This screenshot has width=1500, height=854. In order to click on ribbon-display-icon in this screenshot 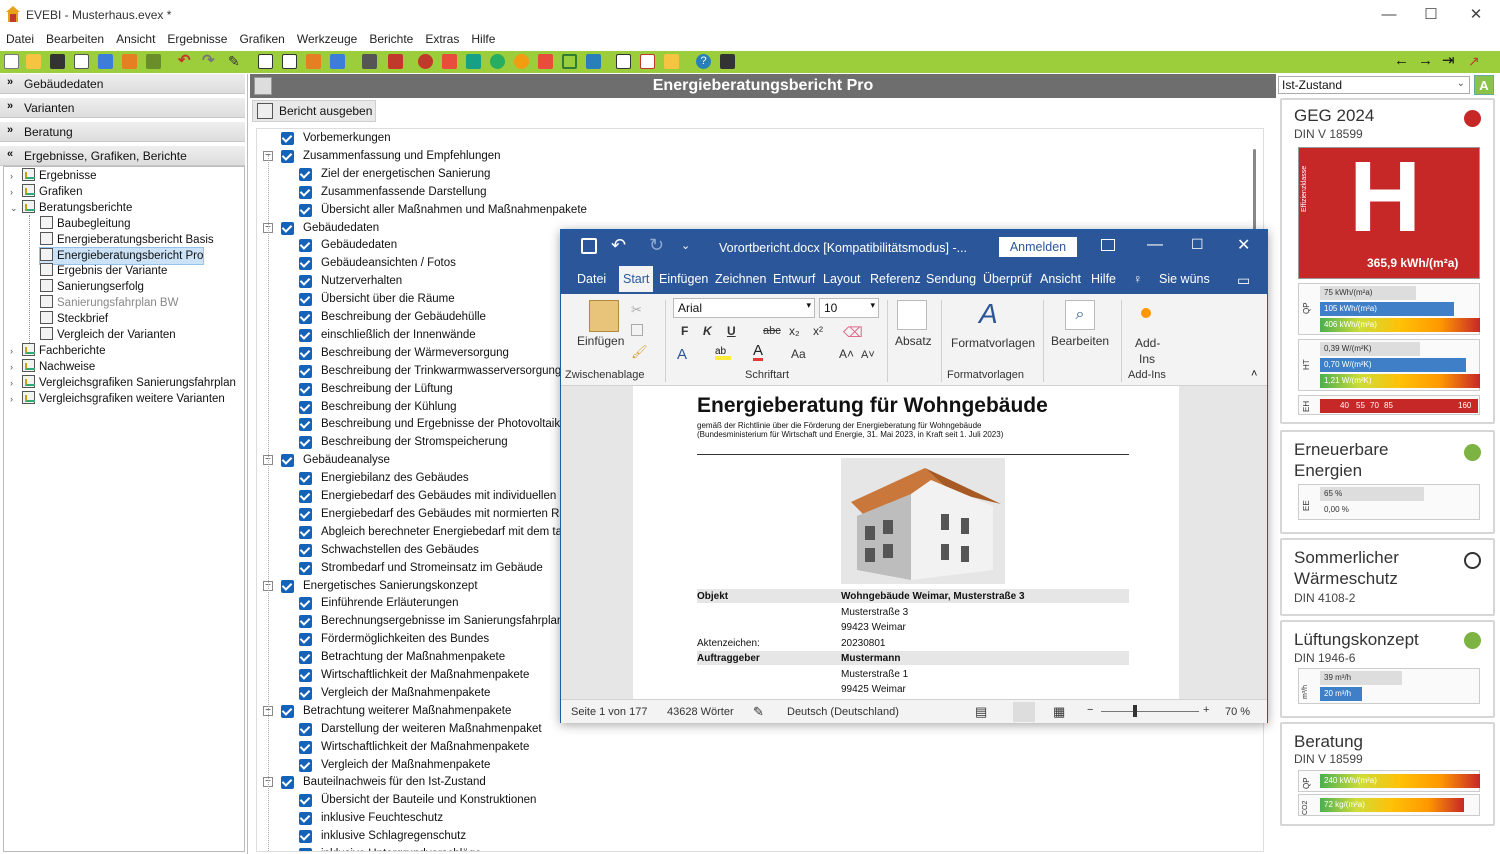, I will do `click(1108, 245)`.